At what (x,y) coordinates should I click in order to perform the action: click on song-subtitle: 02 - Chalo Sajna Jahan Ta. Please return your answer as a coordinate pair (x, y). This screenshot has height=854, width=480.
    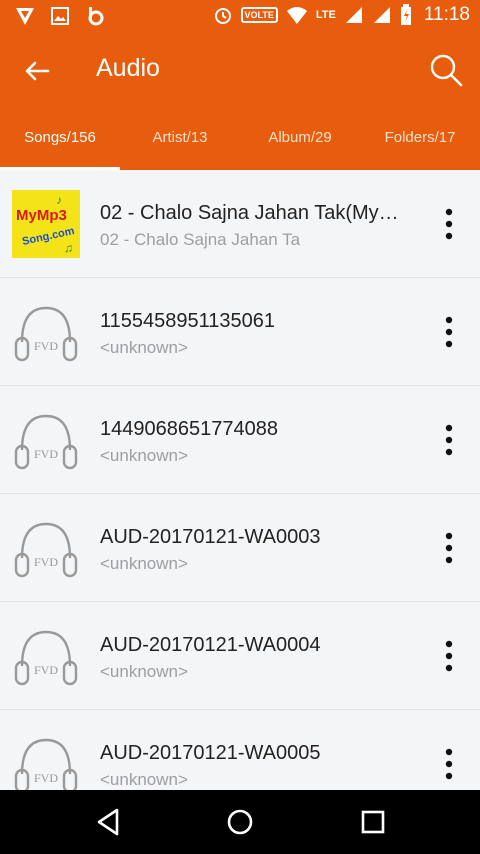
    Looking at the image, I should click on (200, 239).